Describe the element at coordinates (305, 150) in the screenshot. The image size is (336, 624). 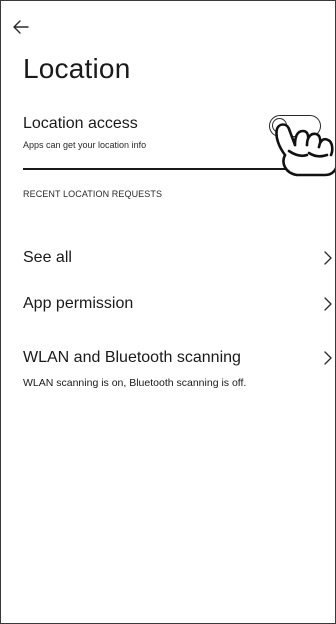
I see `pointing-hand-icon` at that location.